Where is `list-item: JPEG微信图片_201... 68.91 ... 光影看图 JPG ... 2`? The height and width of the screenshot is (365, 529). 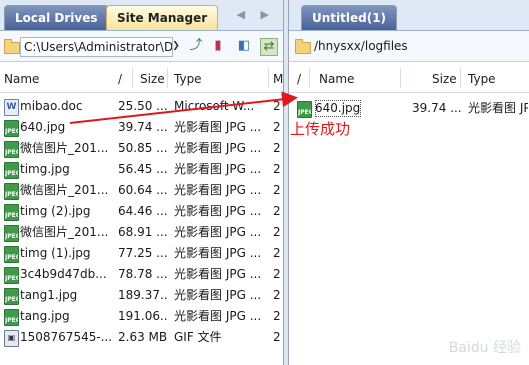 list-item: JPEG微信图片_201... 68.91 ... 光影看图 JPG ... 2 is located at coordinates (141, 232).